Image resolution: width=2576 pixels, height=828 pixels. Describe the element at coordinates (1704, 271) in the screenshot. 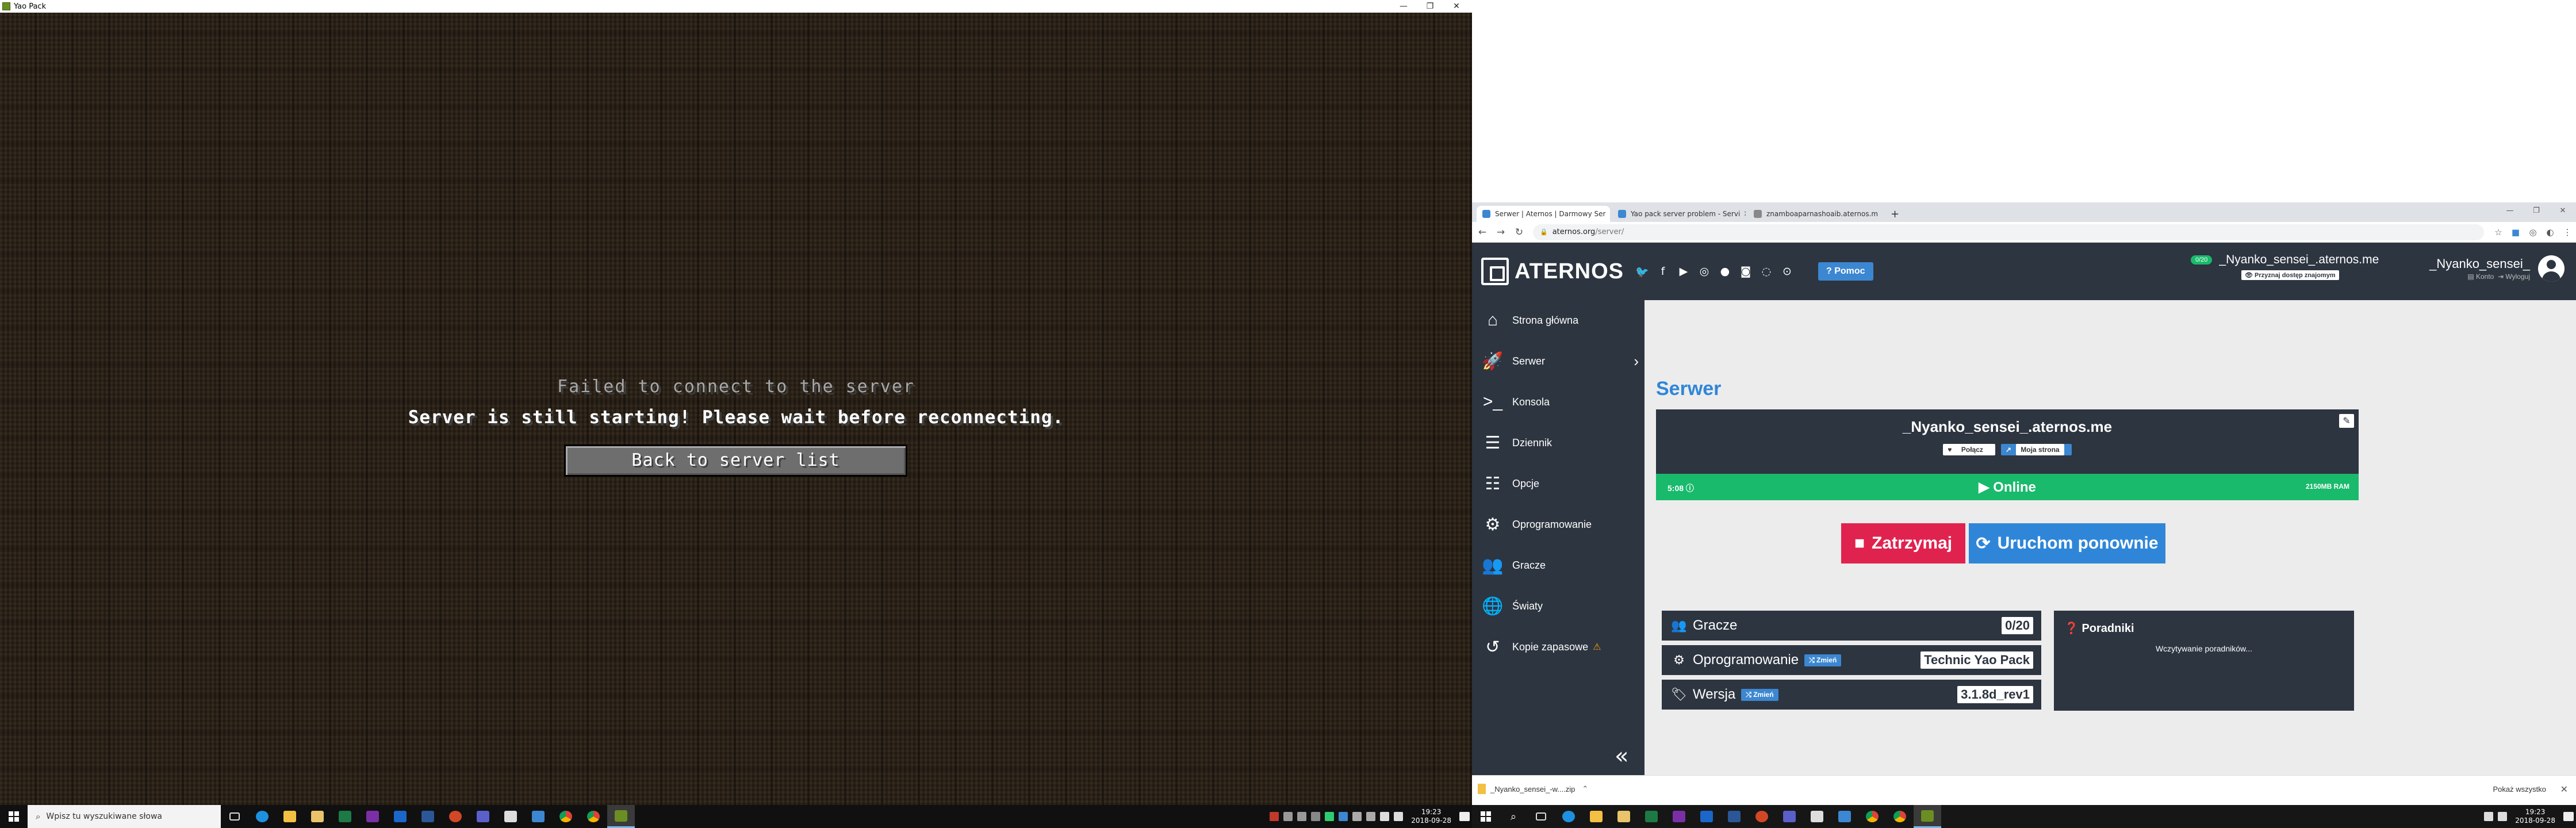

I see `instagram-icon: ◎` at that location.